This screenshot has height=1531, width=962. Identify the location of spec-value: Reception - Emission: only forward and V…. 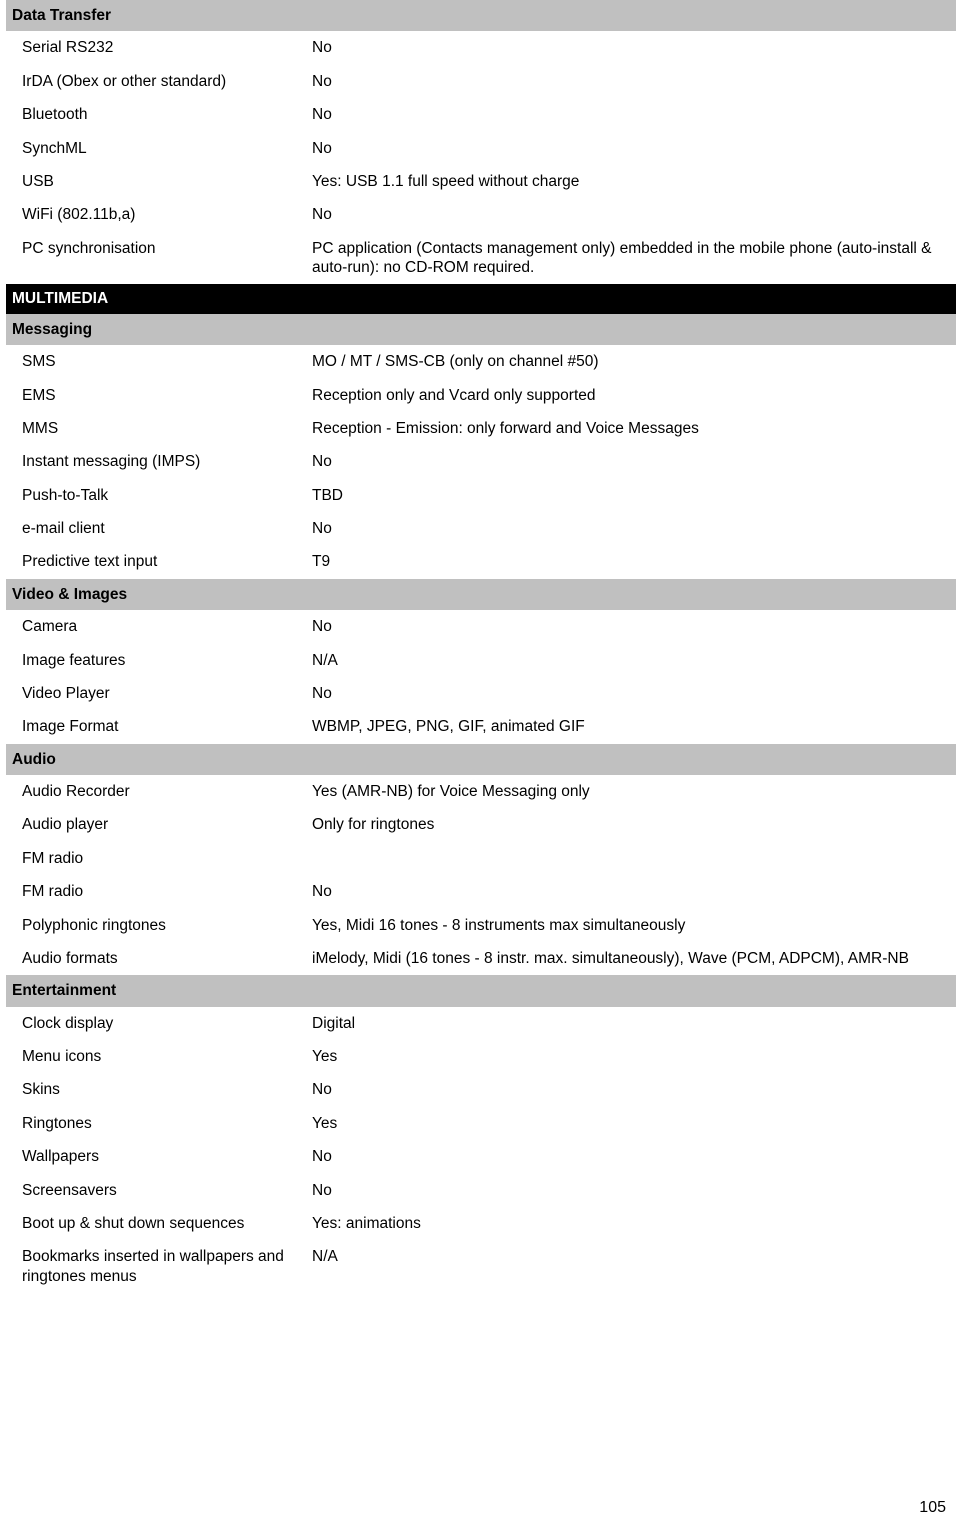
(505, 428).